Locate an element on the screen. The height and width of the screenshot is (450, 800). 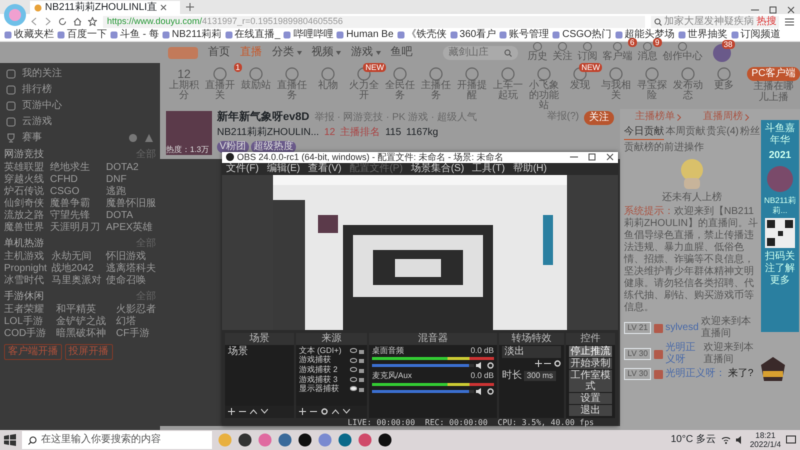
category-link: 逃跑 is located at coordinates (131, 192).